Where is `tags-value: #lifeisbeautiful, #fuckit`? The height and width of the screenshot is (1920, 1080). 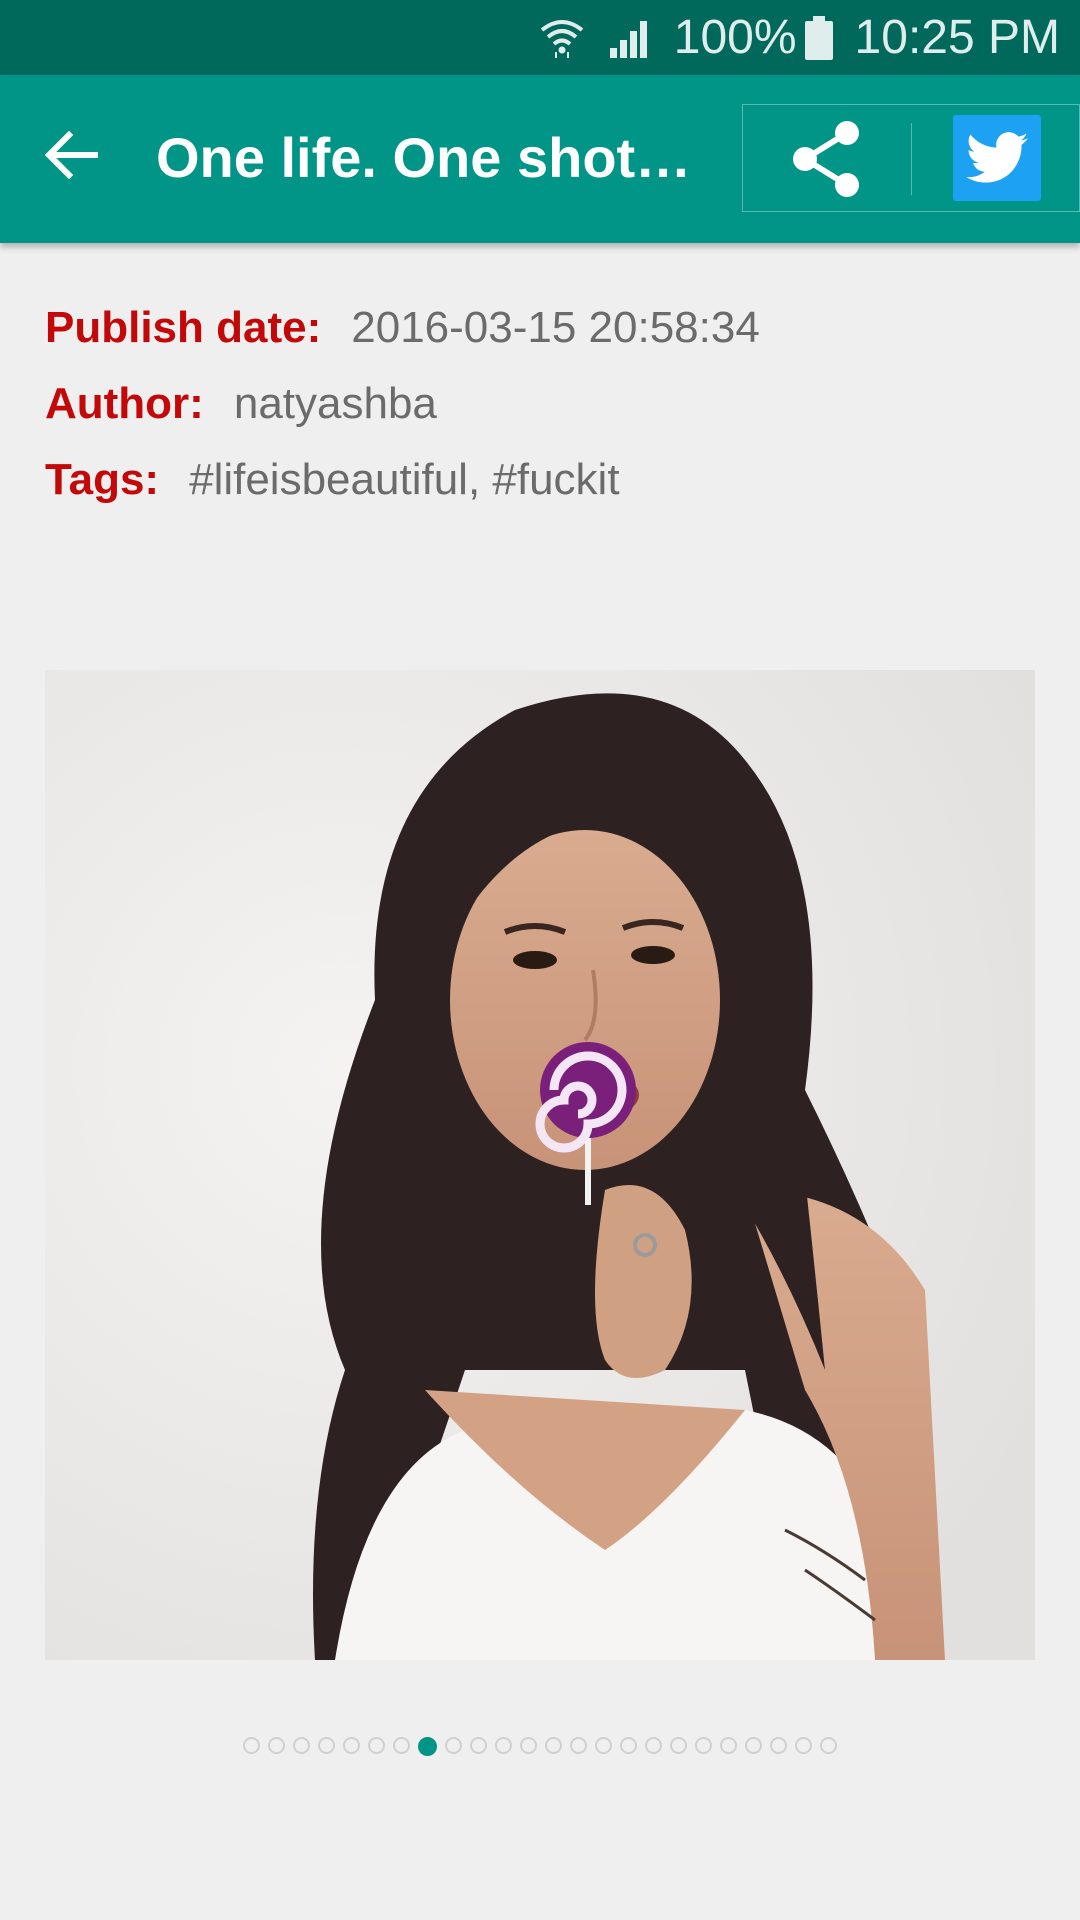
tags-value: #lifeisbeautiful, #fuckit is located at coordinates (404, 480).